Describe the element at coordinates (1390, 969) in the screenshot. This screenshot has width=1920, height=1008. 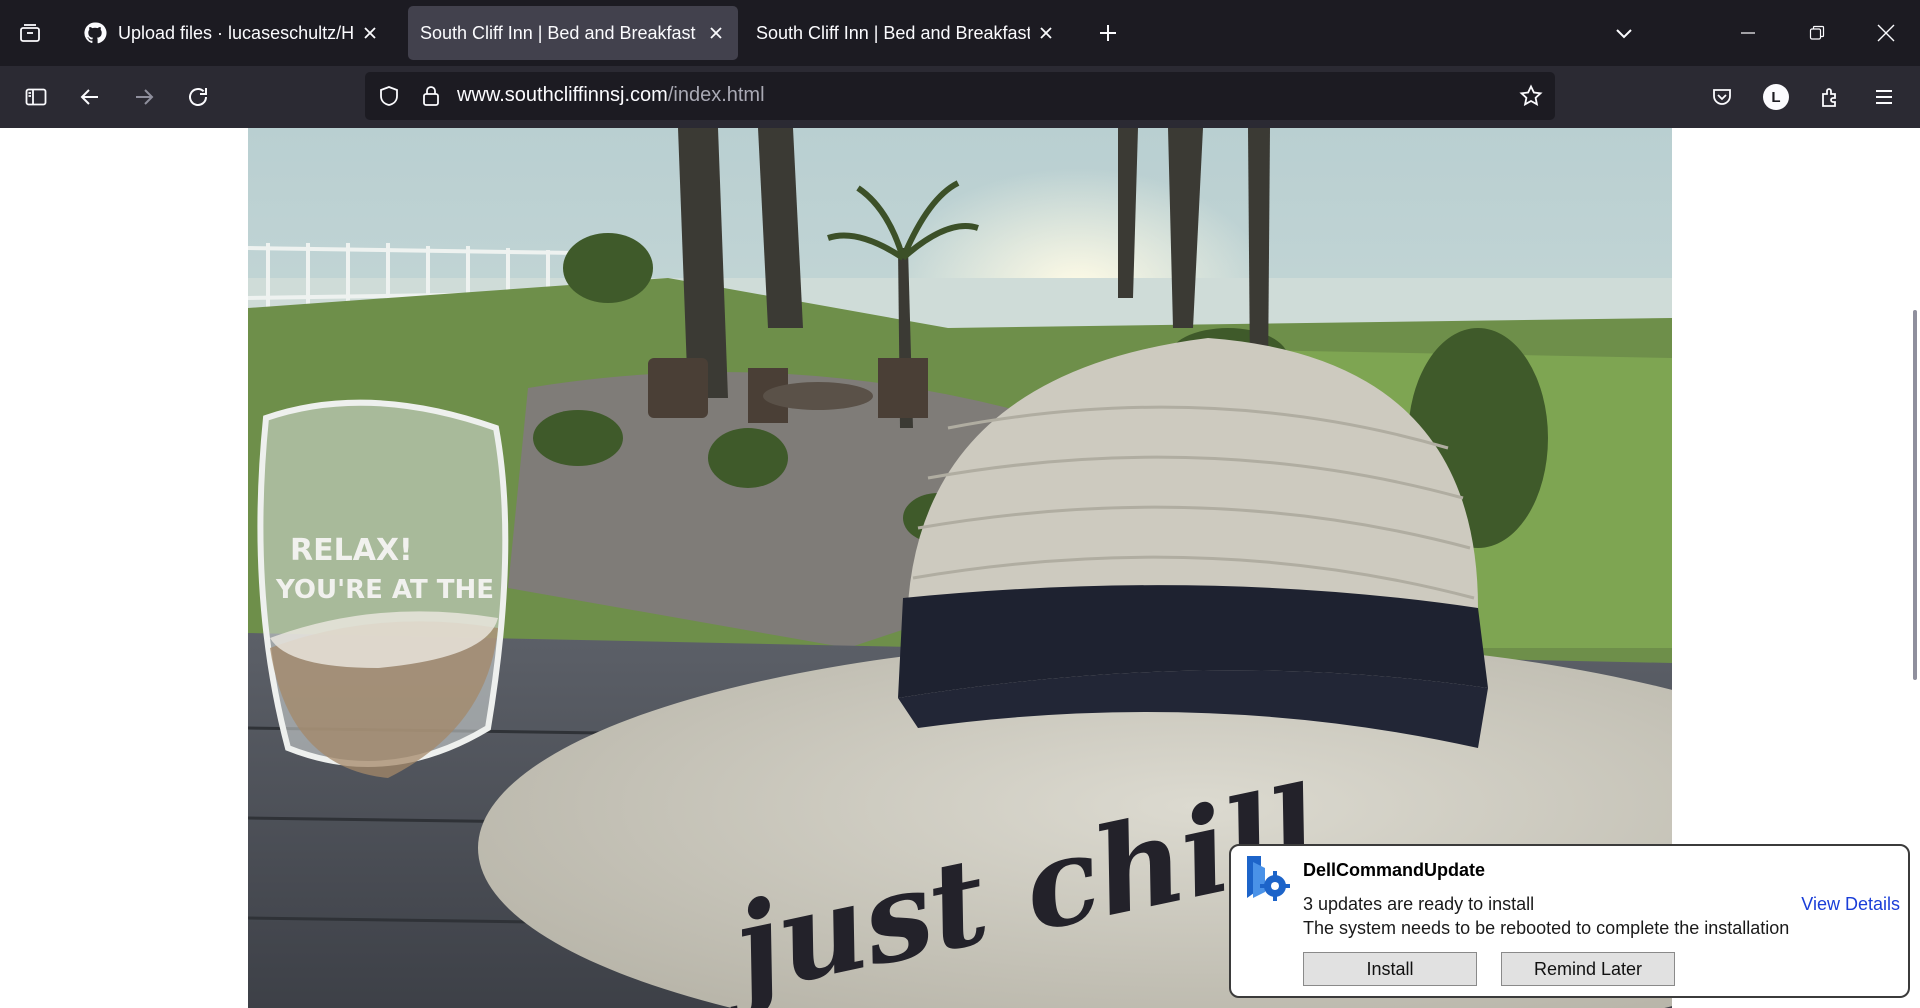
I see `install-button: Install` at that location.